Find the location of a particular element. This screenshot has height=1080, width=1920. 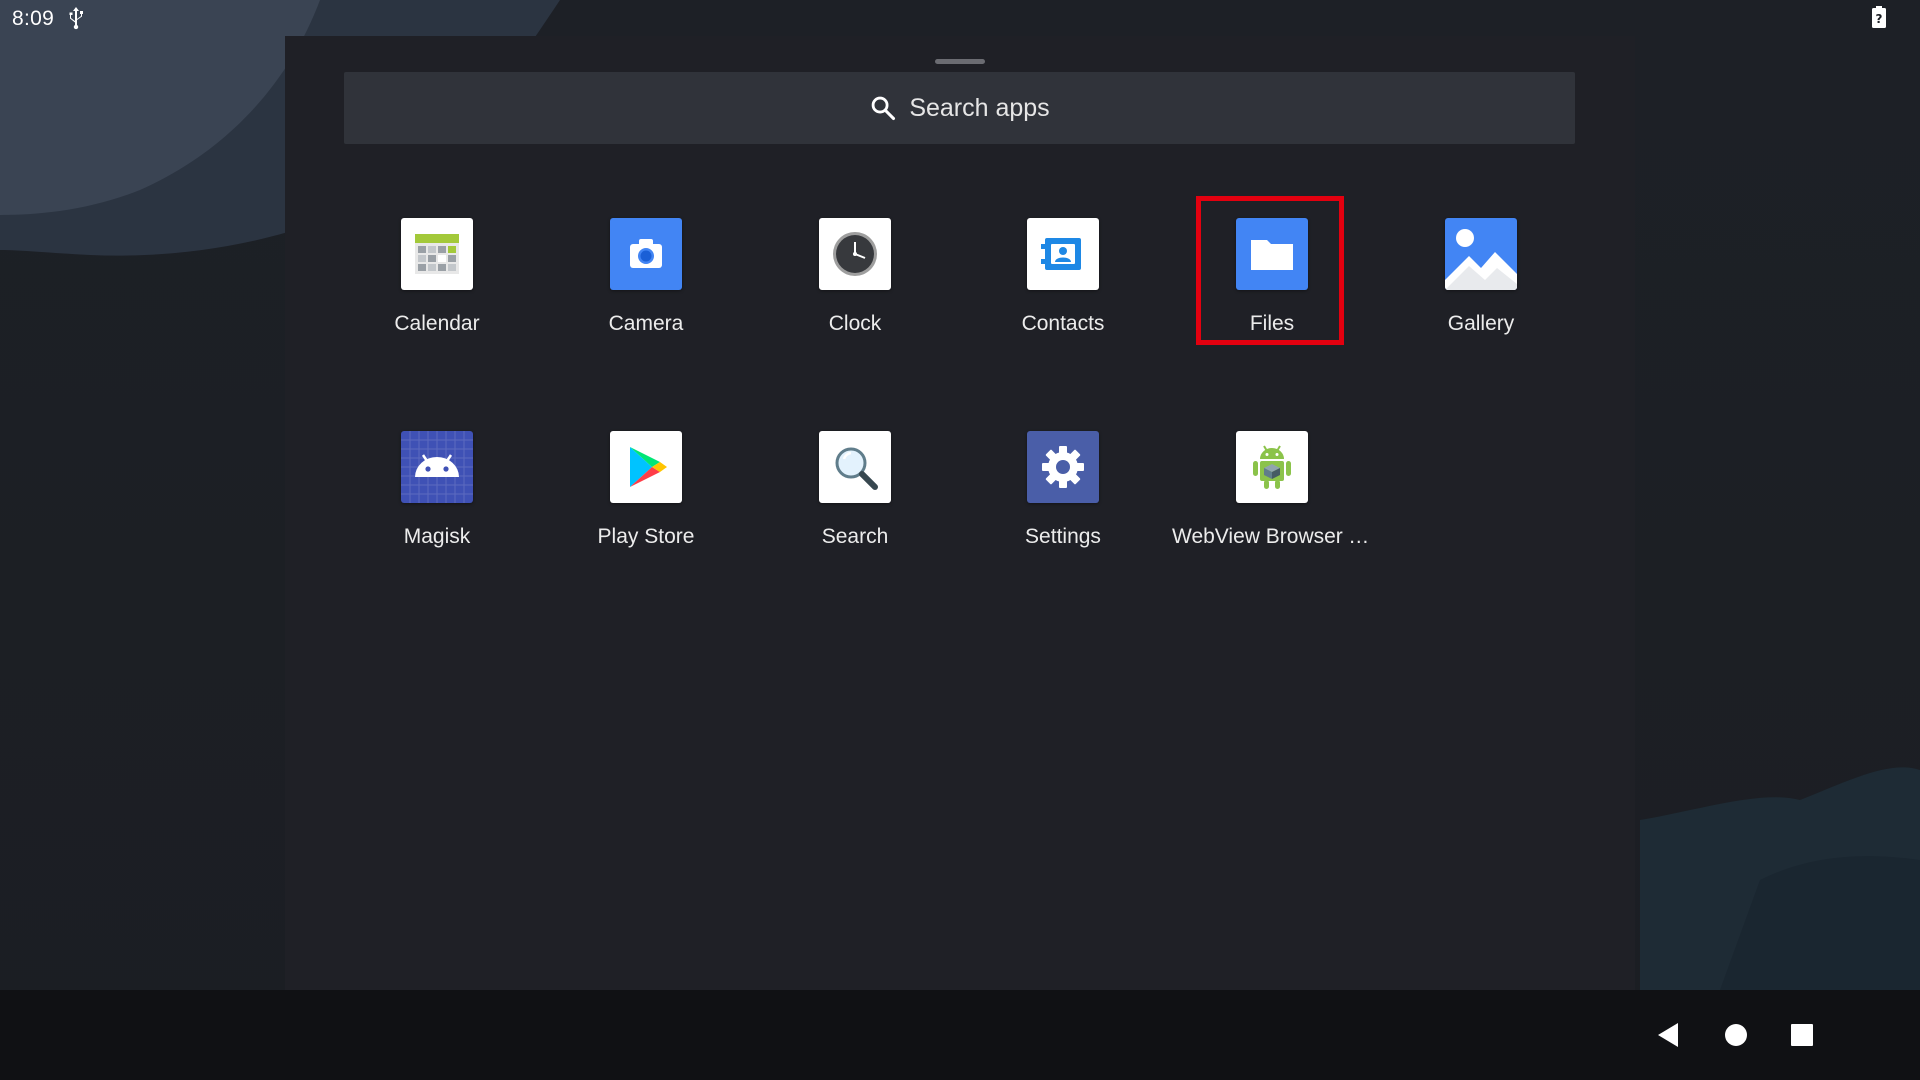

app-label: Search is located at coordinates (855, 536).